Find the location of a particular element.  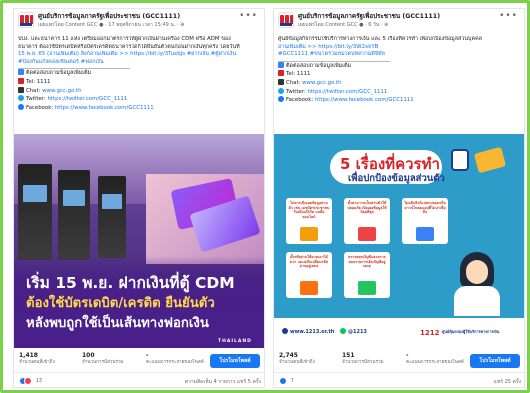

engagement-stat: 151 จำนวนการมีส่วนร่วม is located at coordinates (363, 359).